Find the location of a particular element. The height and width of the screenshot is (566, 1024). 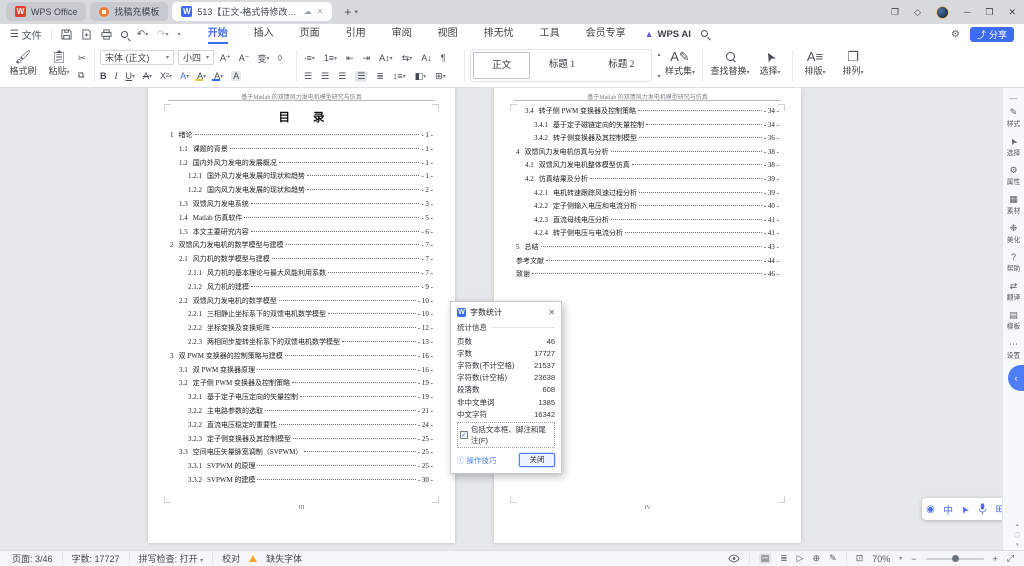

sidebar-item-模板: ▤ 模板 is located at coordinates (1013, 321).